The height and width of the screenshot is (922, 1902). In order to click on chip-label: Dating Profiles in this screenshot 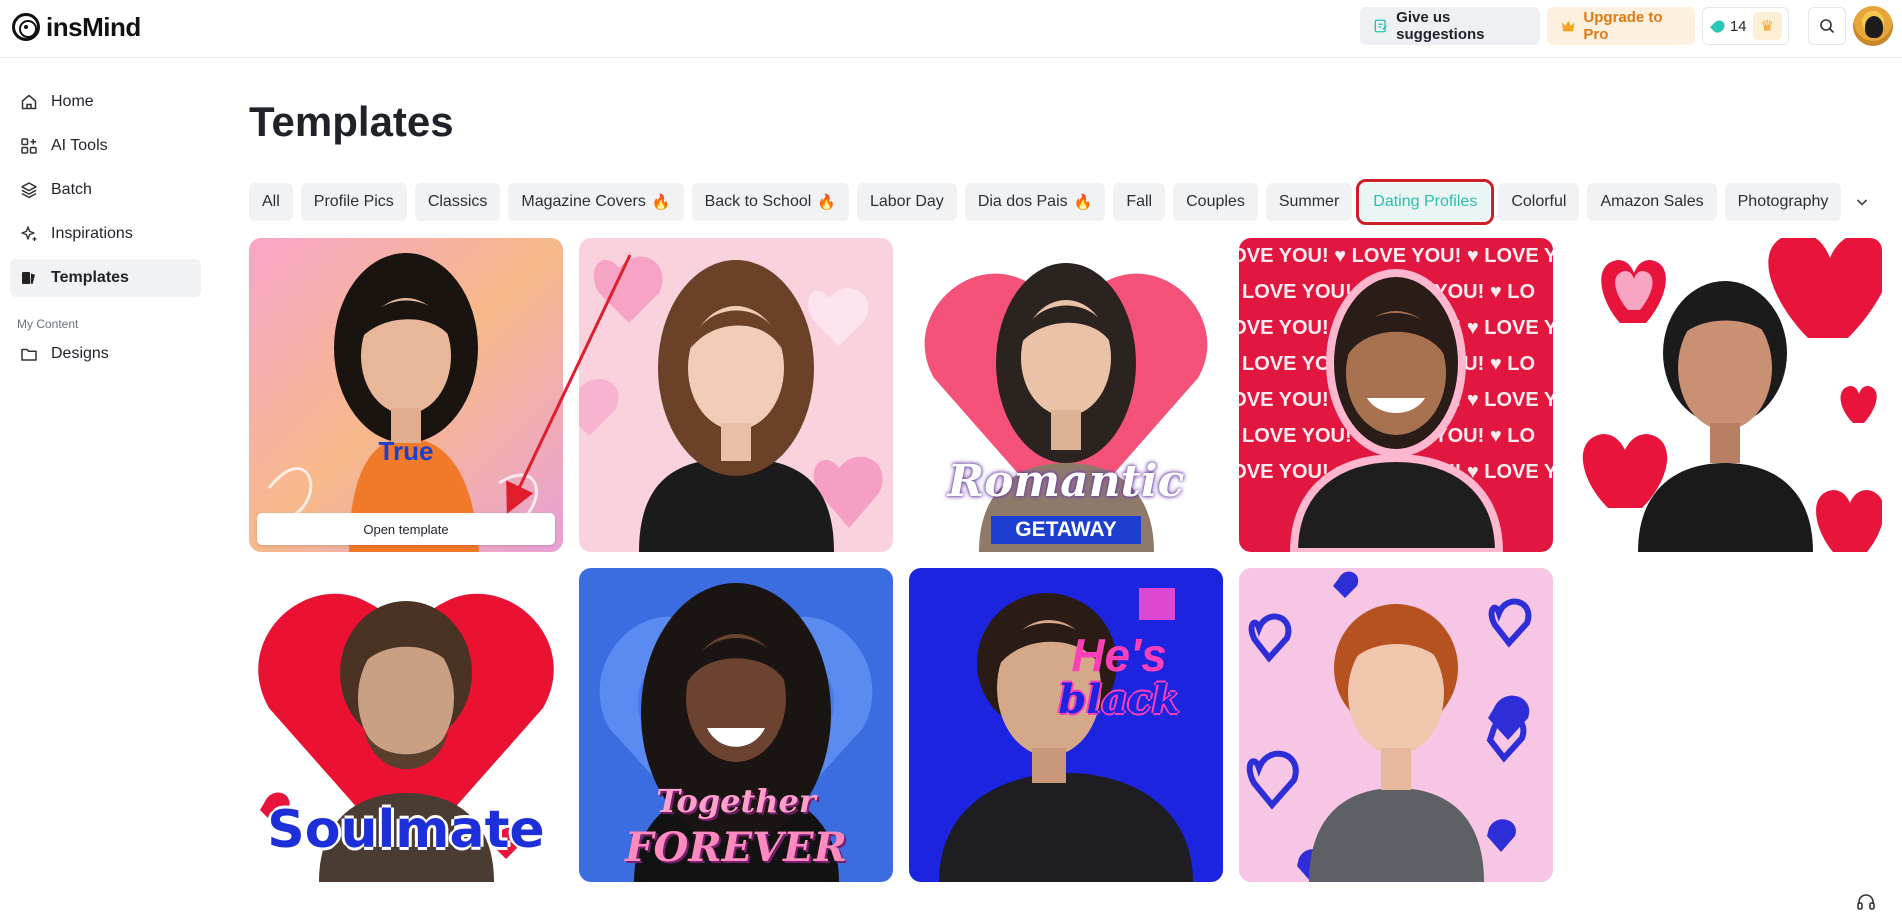, I will do `click(1425, 201)`.